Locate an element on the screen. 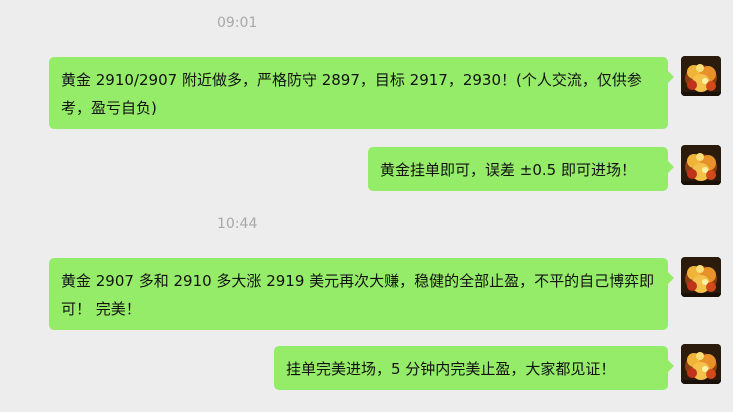 Image resolution: width=733 pixels, height=412 pixels. timestamp: 10:44 is located at coordinates (237, 224).